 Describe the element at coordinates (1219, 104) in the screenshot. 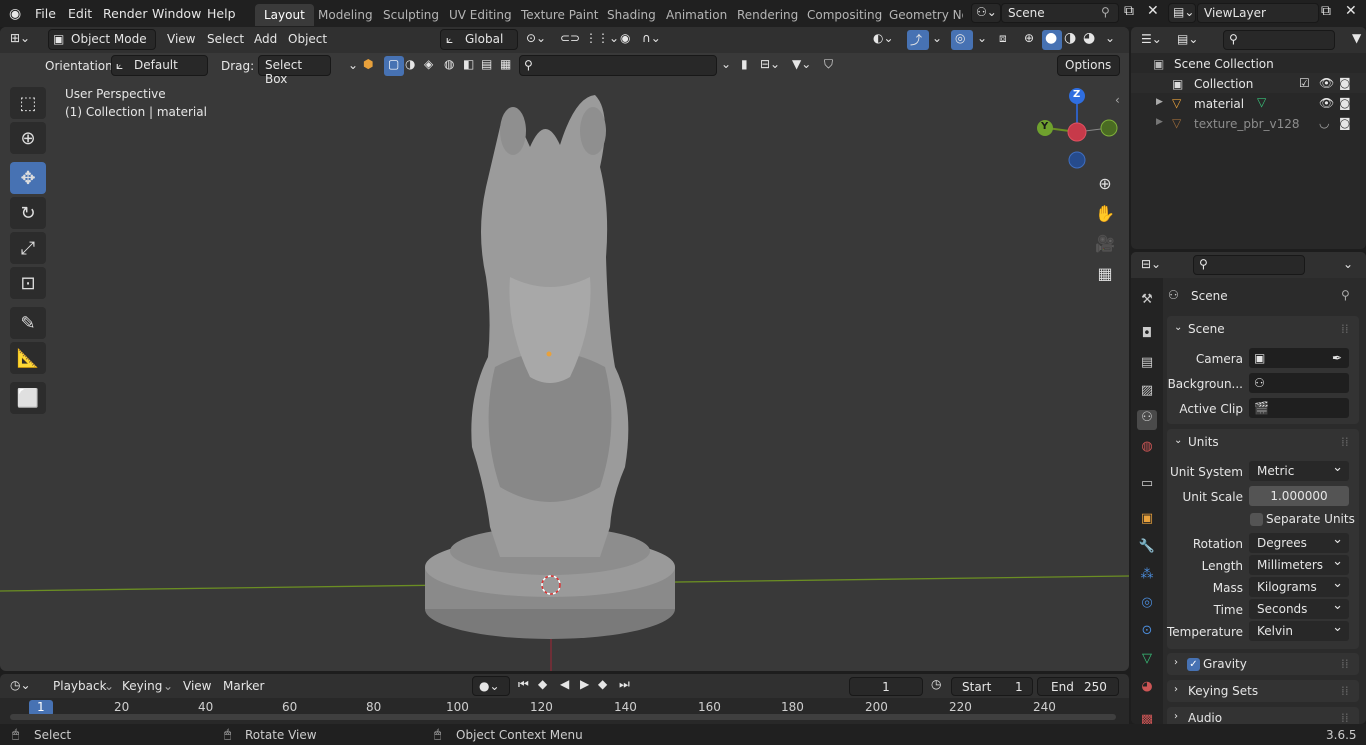

I see `material-label: material` at that location.